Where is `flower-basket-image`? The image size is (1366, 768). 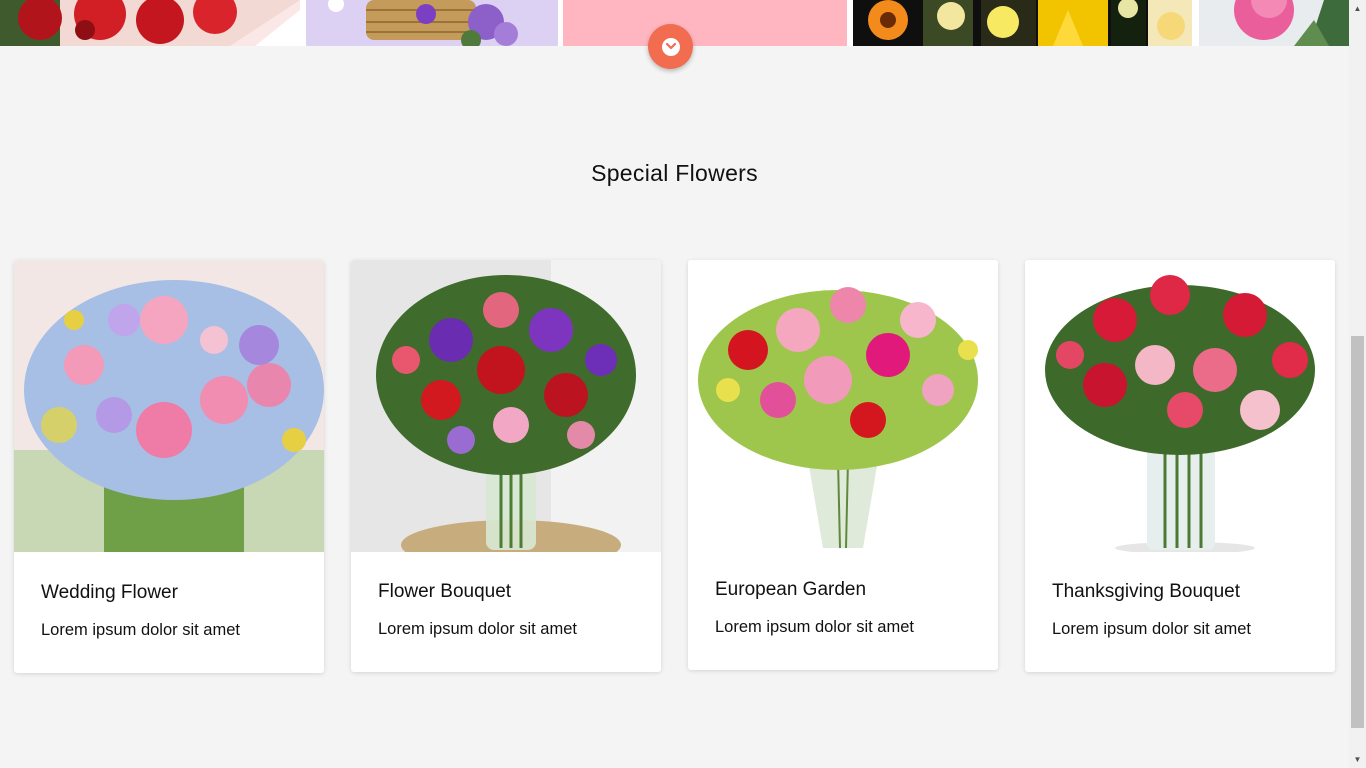 flower-basket-image is located at coordinates (432, 23).